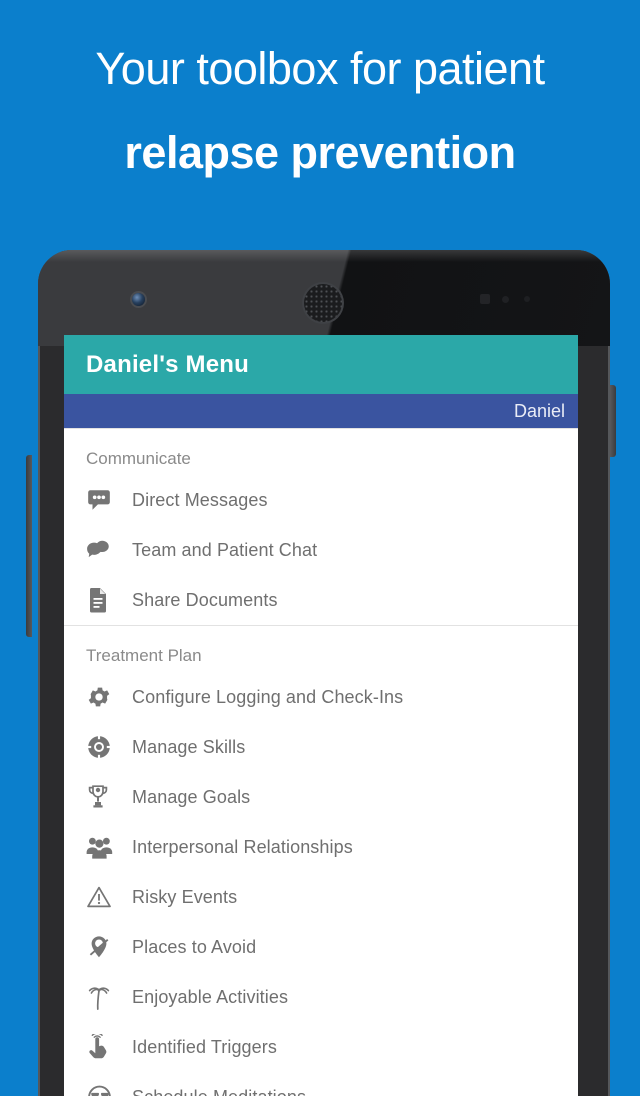  What do you see at coordinates (200, 499) in the screenshot?
I see `menu-item-label: Direct Messages` at bounding box center [200, 499].